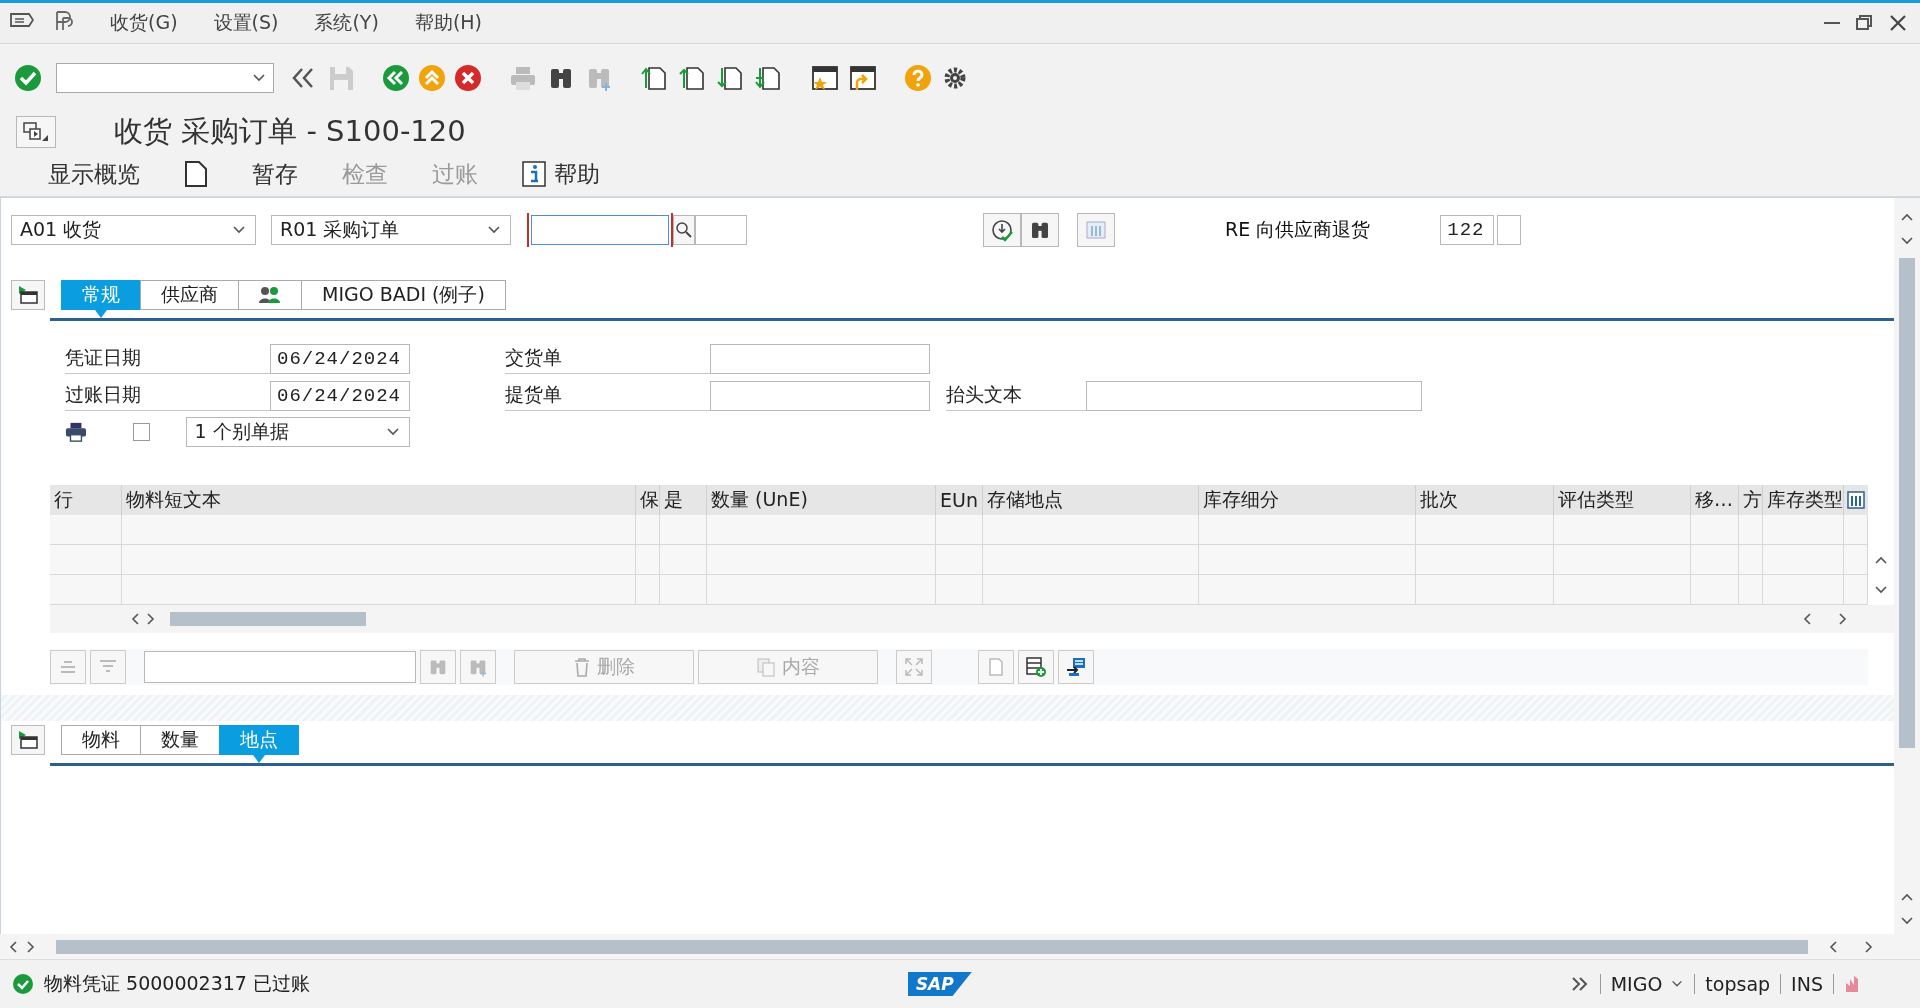 The height and width of the screenshot is (1008, 1920). What do you see at coordinates (379, 500) in the screenshot?
I see `column-header: 物料短文本` at bounding box center [379, 500].